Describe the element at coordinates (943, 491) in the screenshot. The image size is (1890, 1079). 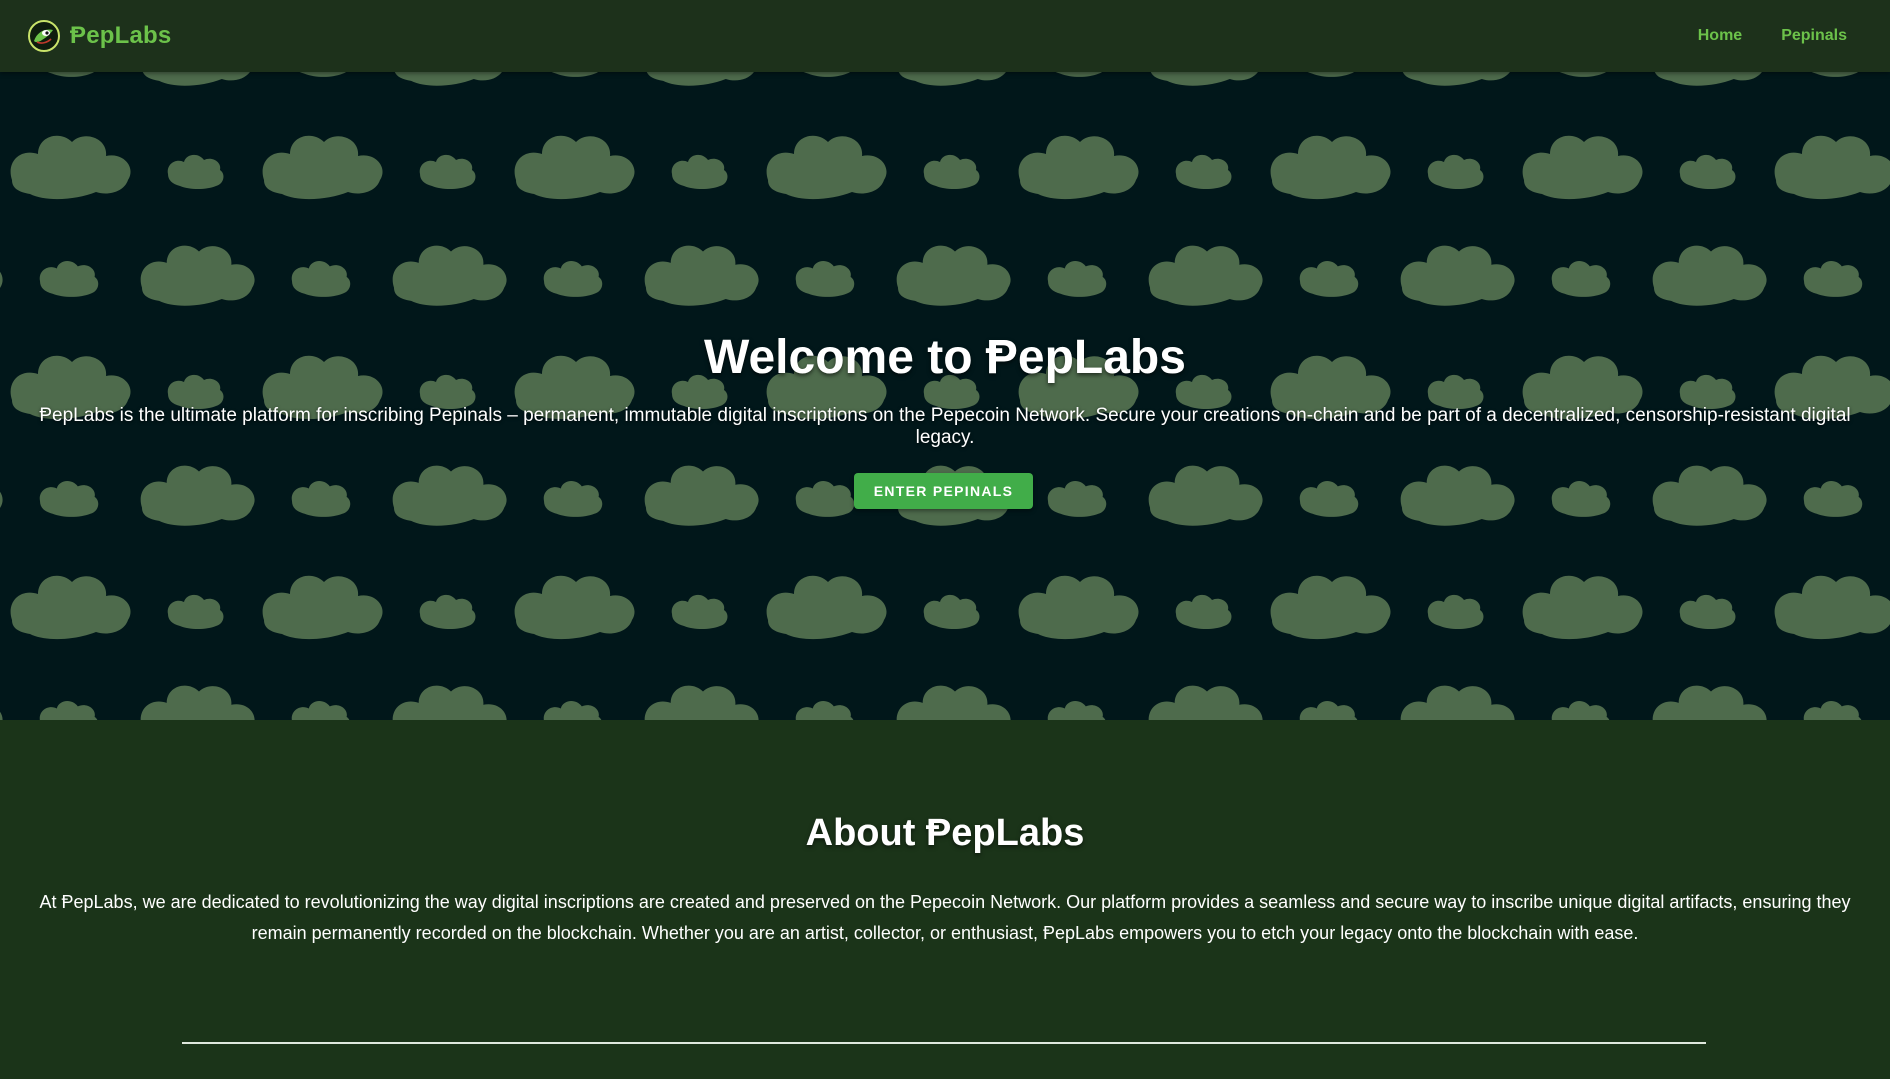
I see `enter-pepinals-button: ENTER PEPINALS` at that location.